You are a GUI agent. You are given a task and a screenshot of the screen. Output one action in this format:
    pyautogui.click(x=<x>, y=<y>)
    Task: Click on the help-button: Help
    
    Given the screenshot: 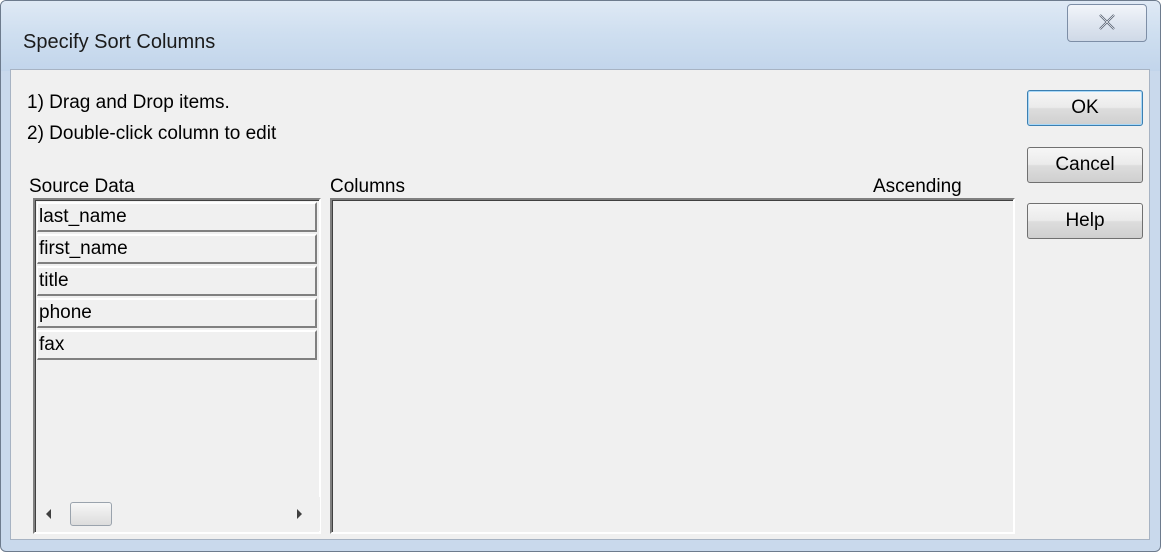 What is the action you would take?
    pyautogui.click(x=1085, y=221)
    